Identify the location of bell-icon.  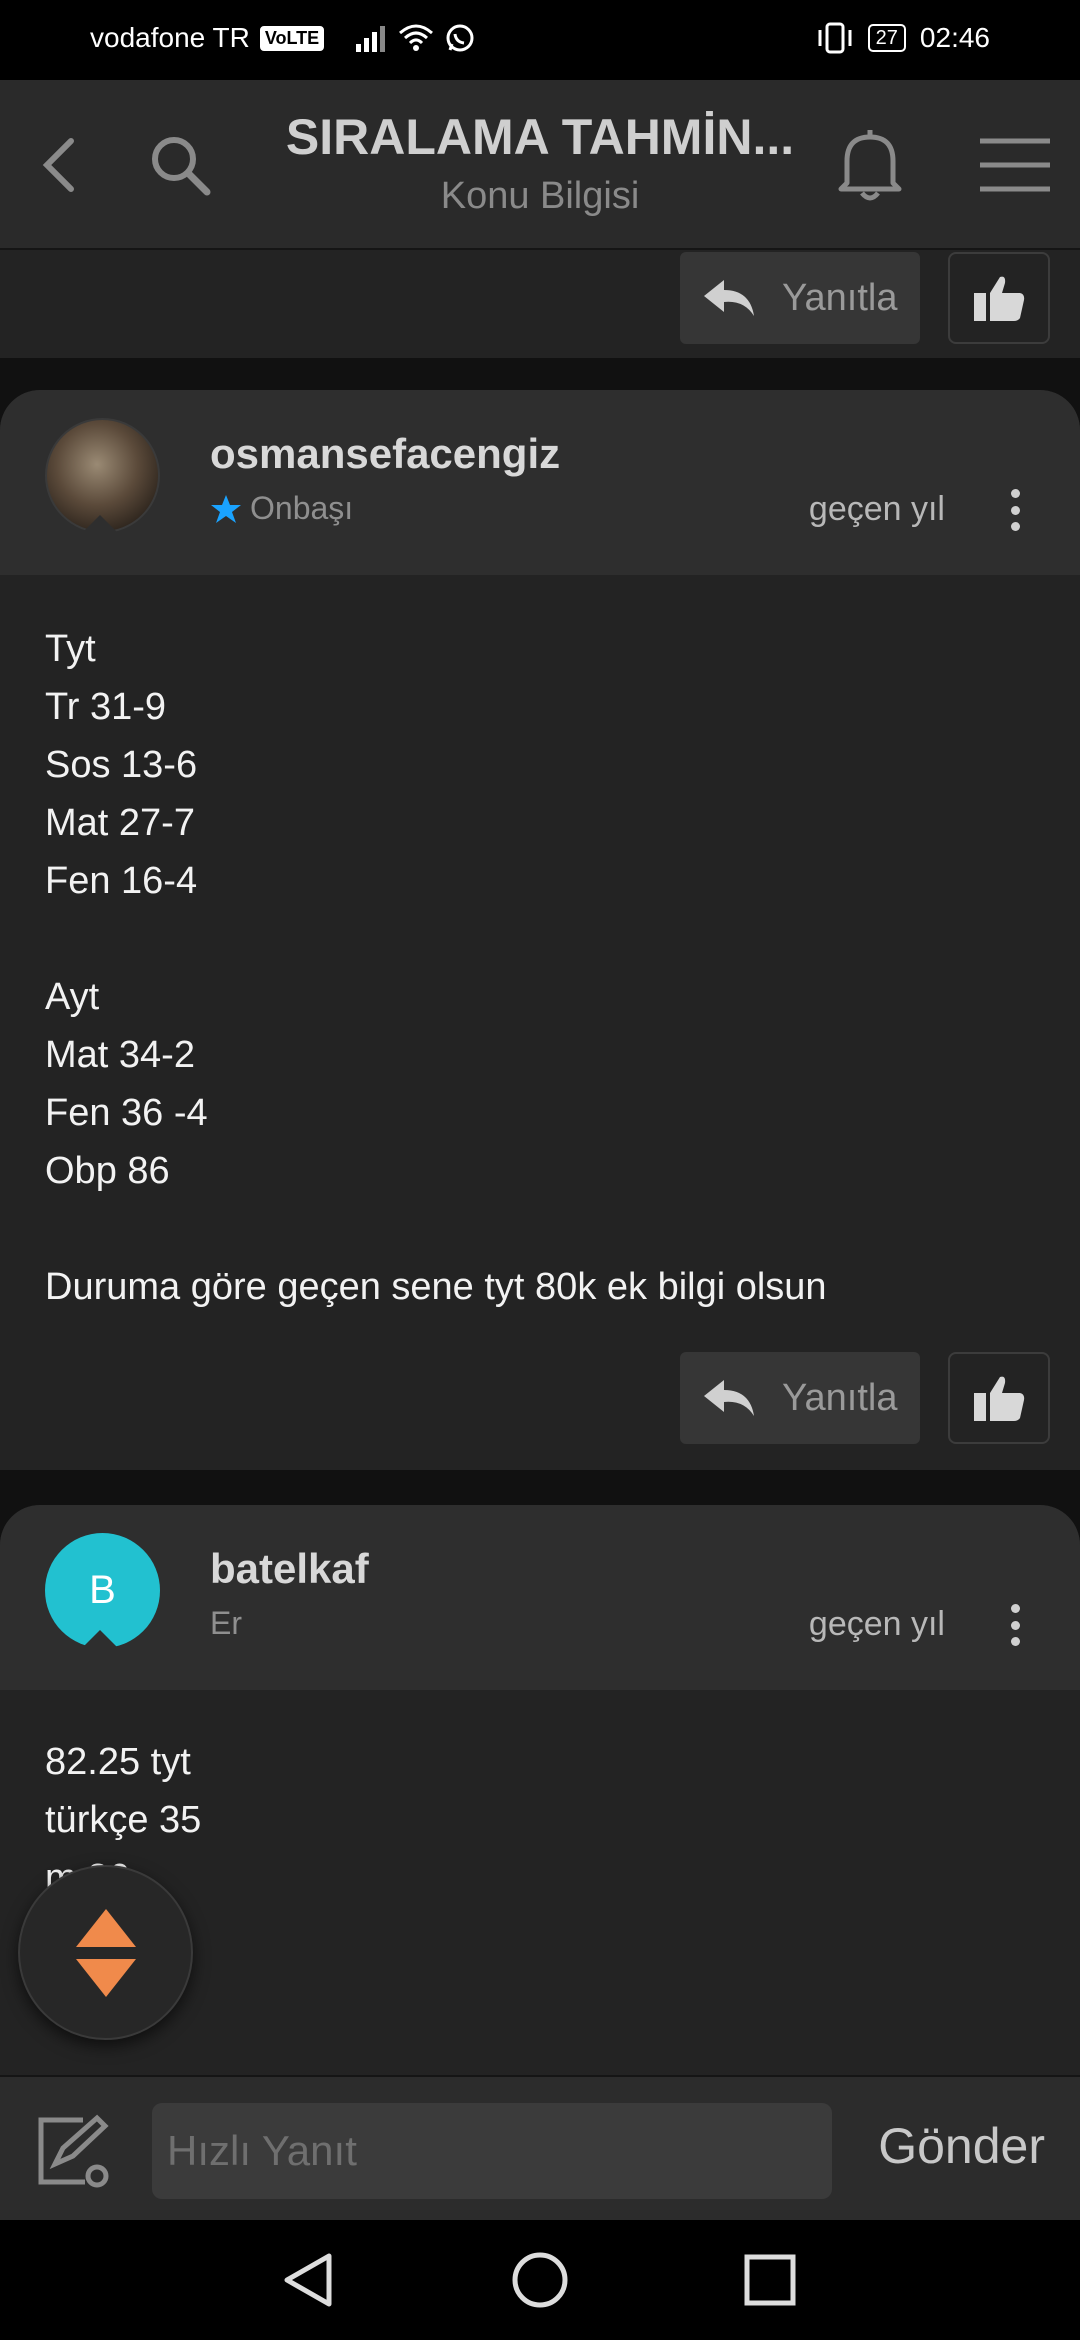
(870, 165).